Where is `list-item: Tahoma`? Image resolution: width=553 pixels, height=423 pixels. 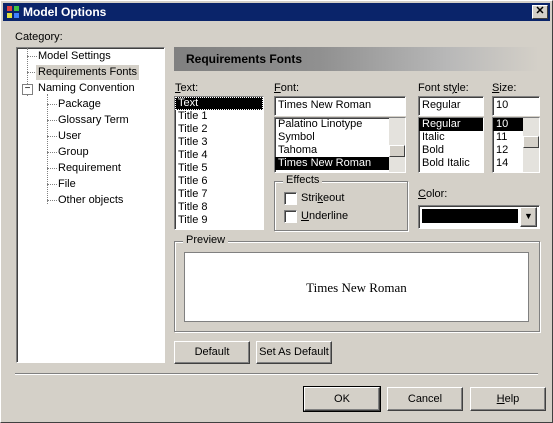
list-item: Tahoma is located at coordinates (340, 150).